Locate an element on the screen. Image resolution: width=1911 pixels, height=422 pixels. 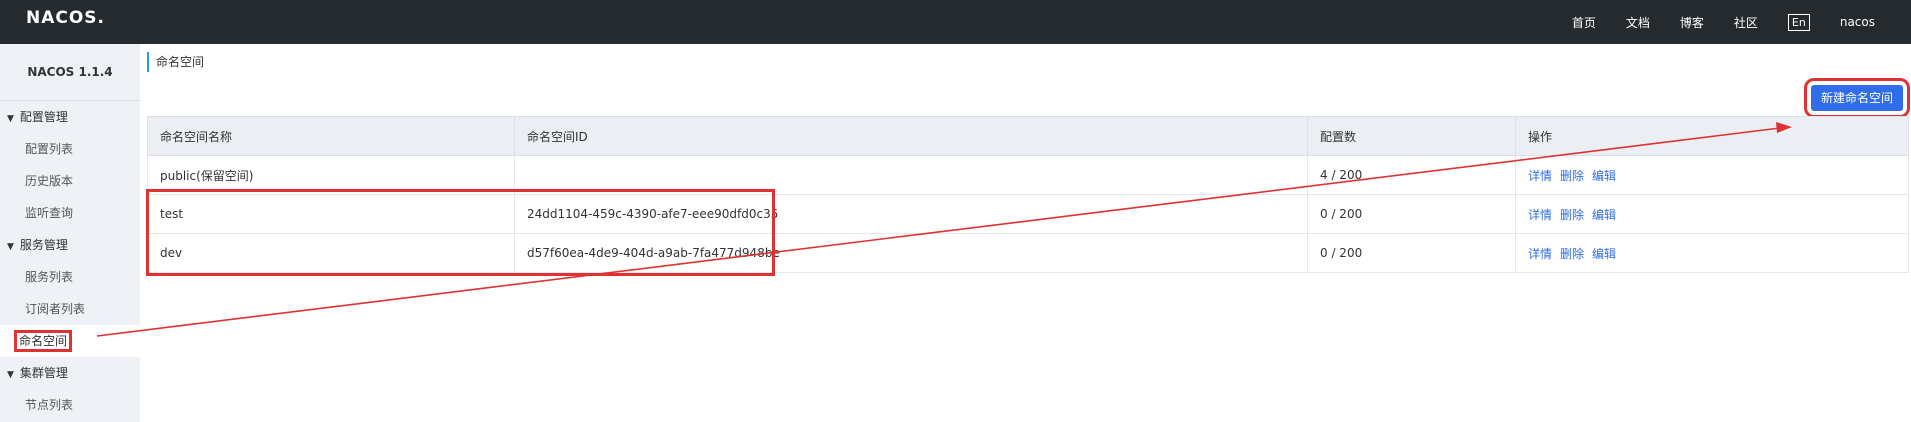
create-namespace-button: 新建命名空间 is located at coordinates (1857, 98).